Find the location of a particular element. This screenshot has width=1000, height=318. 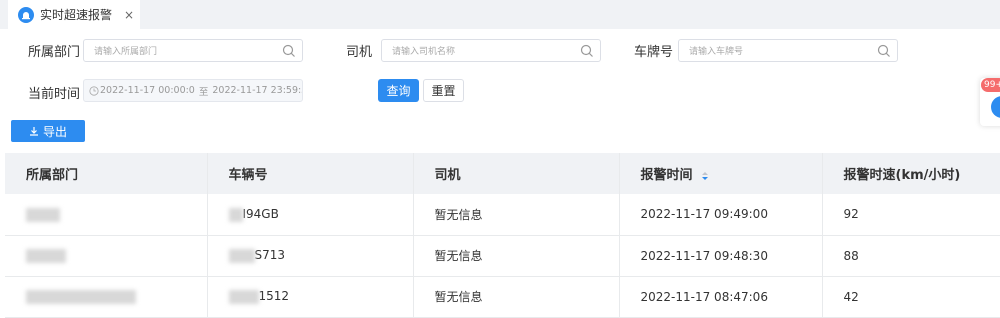

table-header-row: 所属部门 车辆号 司机 报警时间 报警时速(km/小时) is located at coordinates (502, 173).